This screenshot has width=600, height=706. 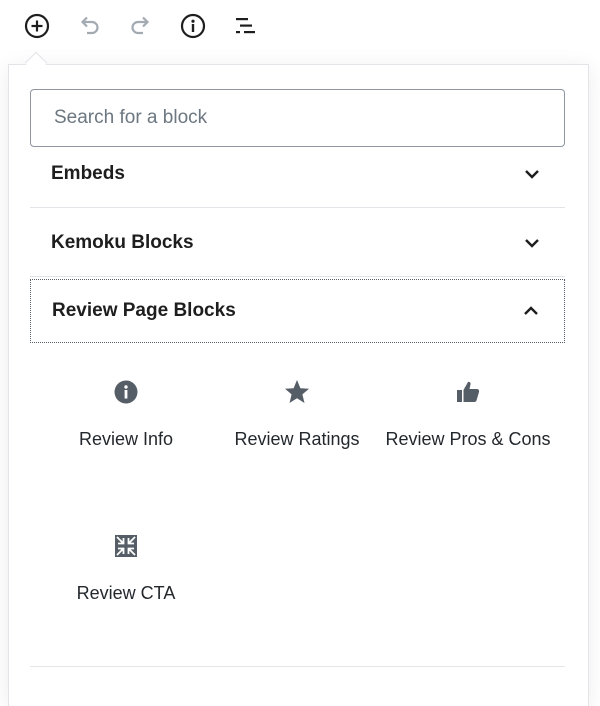 What do you see at coordinates (88, 173) in the screenshot?
I see `section-title: Embeds` at bounding box center [88, 173].